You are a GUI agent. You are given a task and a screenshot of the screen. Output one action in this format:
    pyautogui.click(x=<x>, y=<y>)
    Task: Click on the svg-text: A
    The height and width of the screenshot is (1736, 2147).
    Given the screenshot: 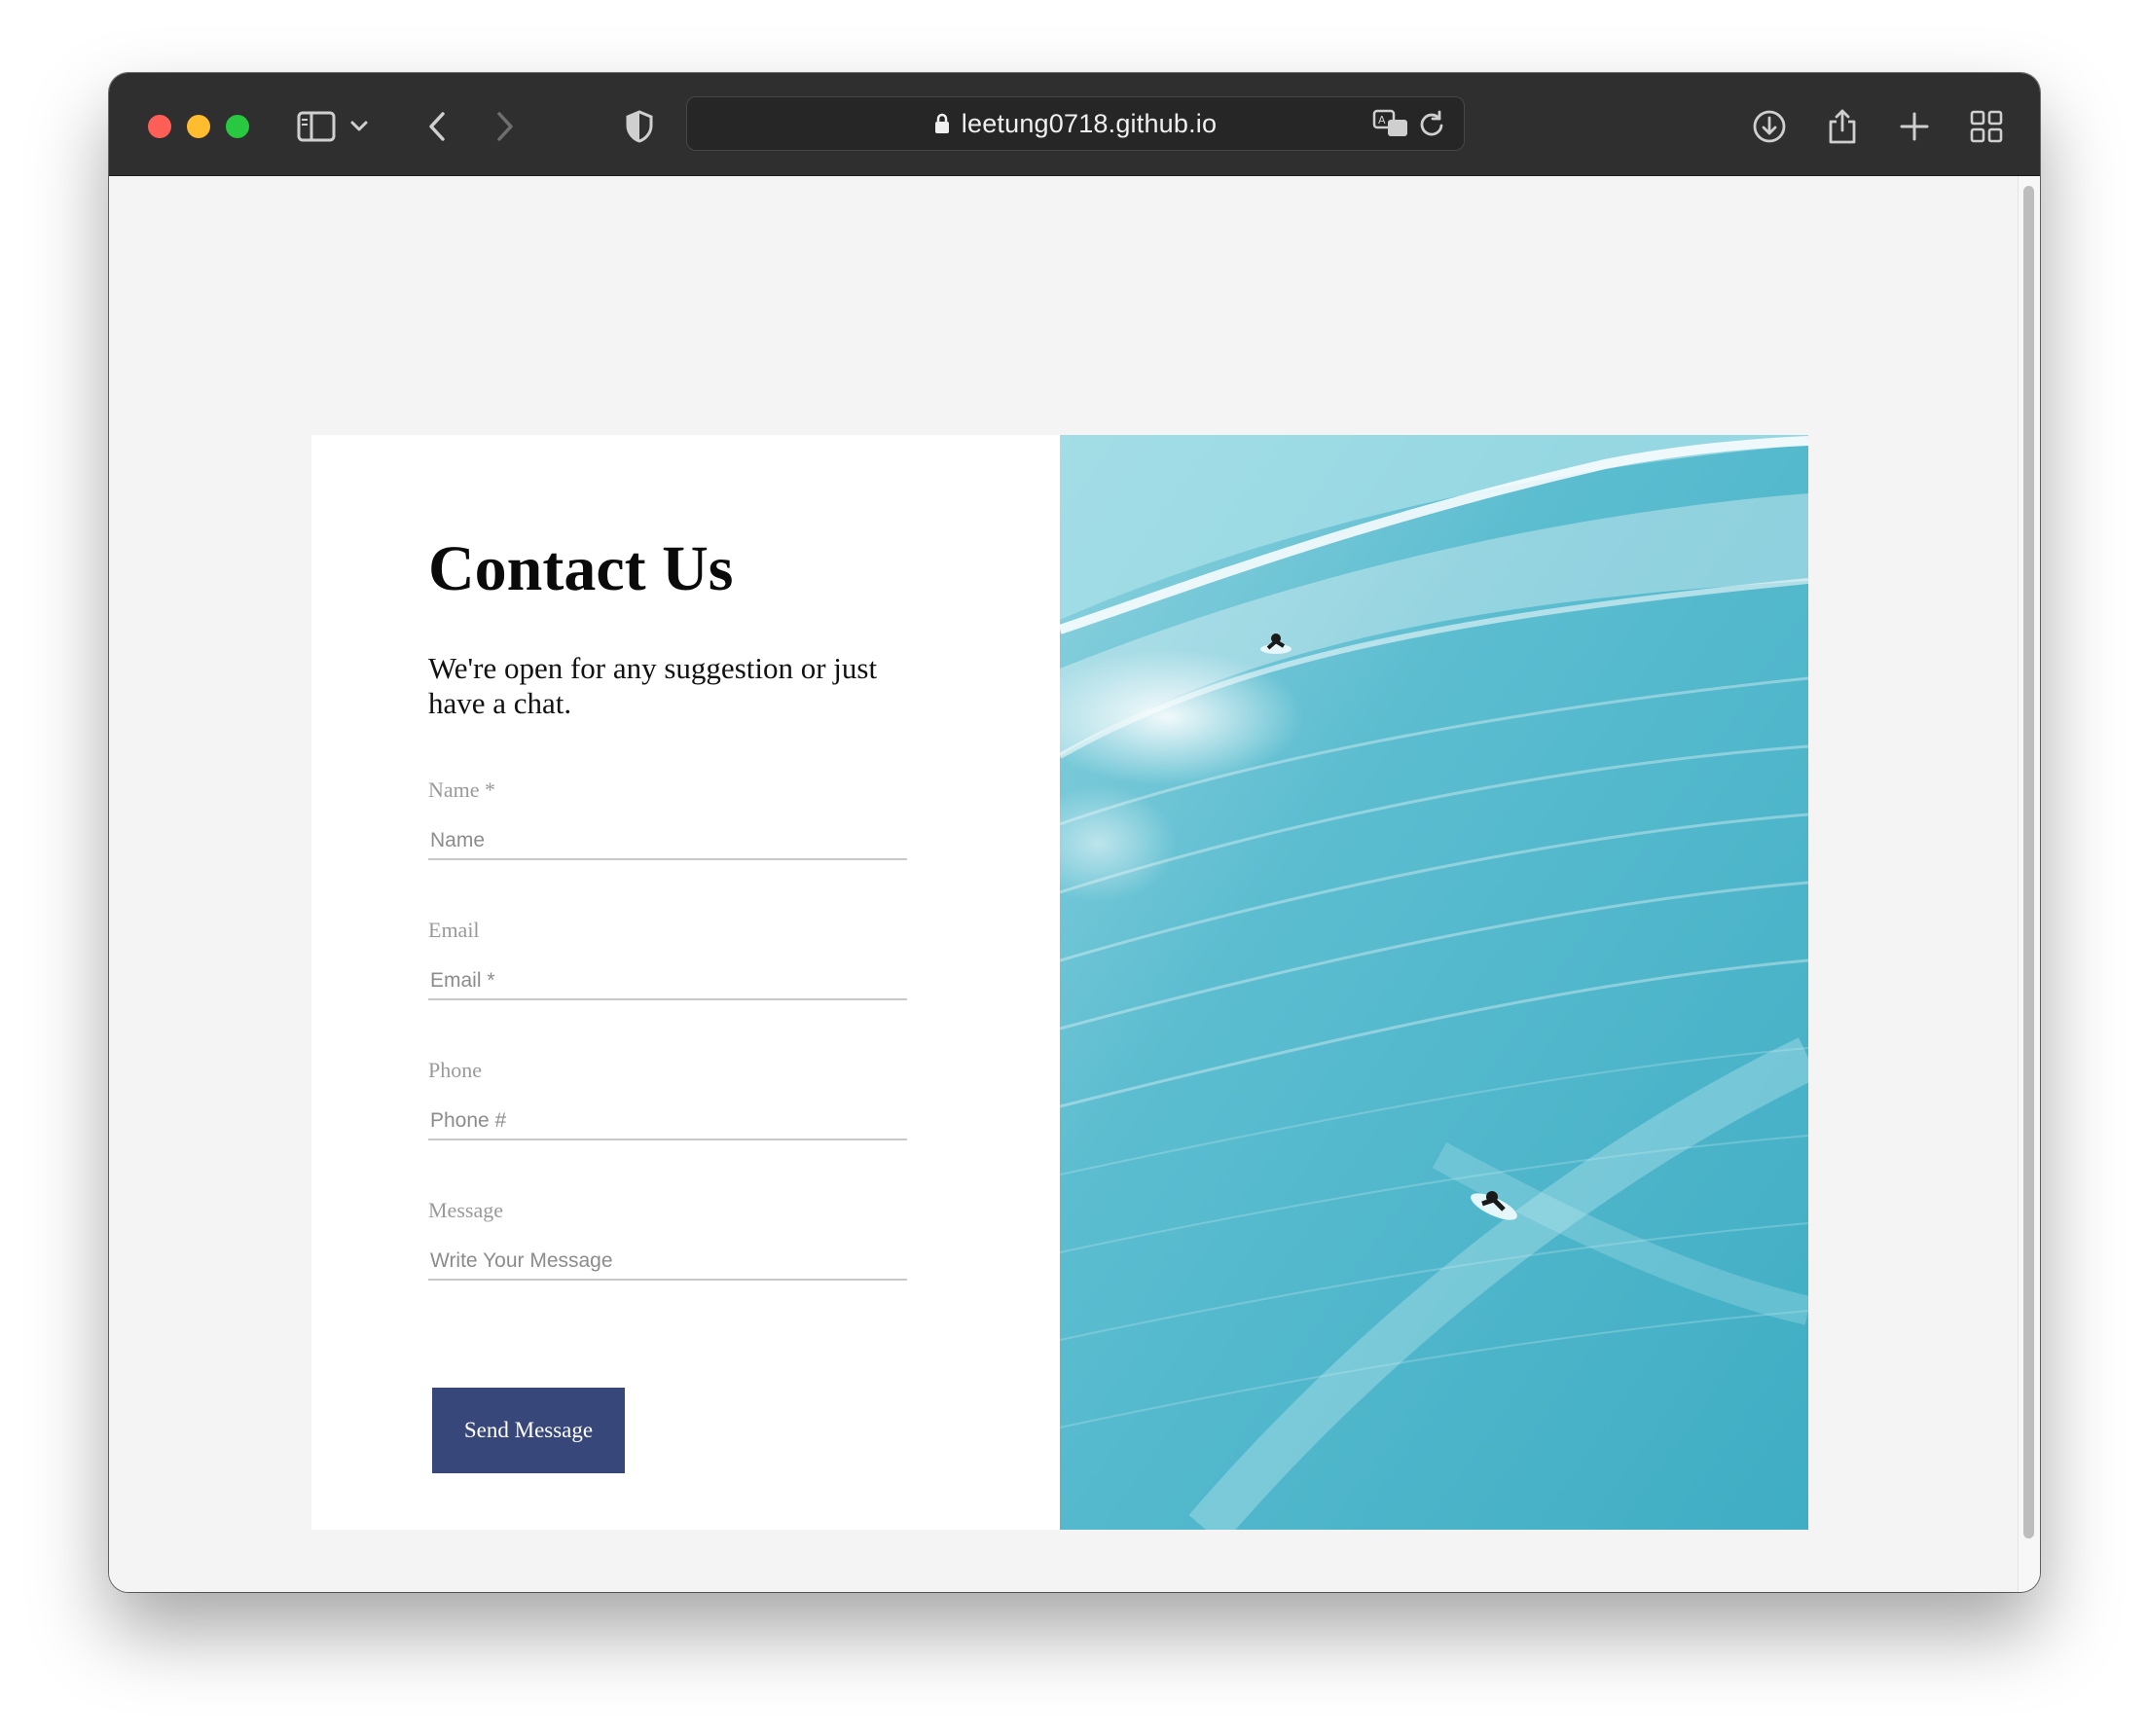 What is the action you would take?
    pyautogui.click(x=1382, y=121)
    